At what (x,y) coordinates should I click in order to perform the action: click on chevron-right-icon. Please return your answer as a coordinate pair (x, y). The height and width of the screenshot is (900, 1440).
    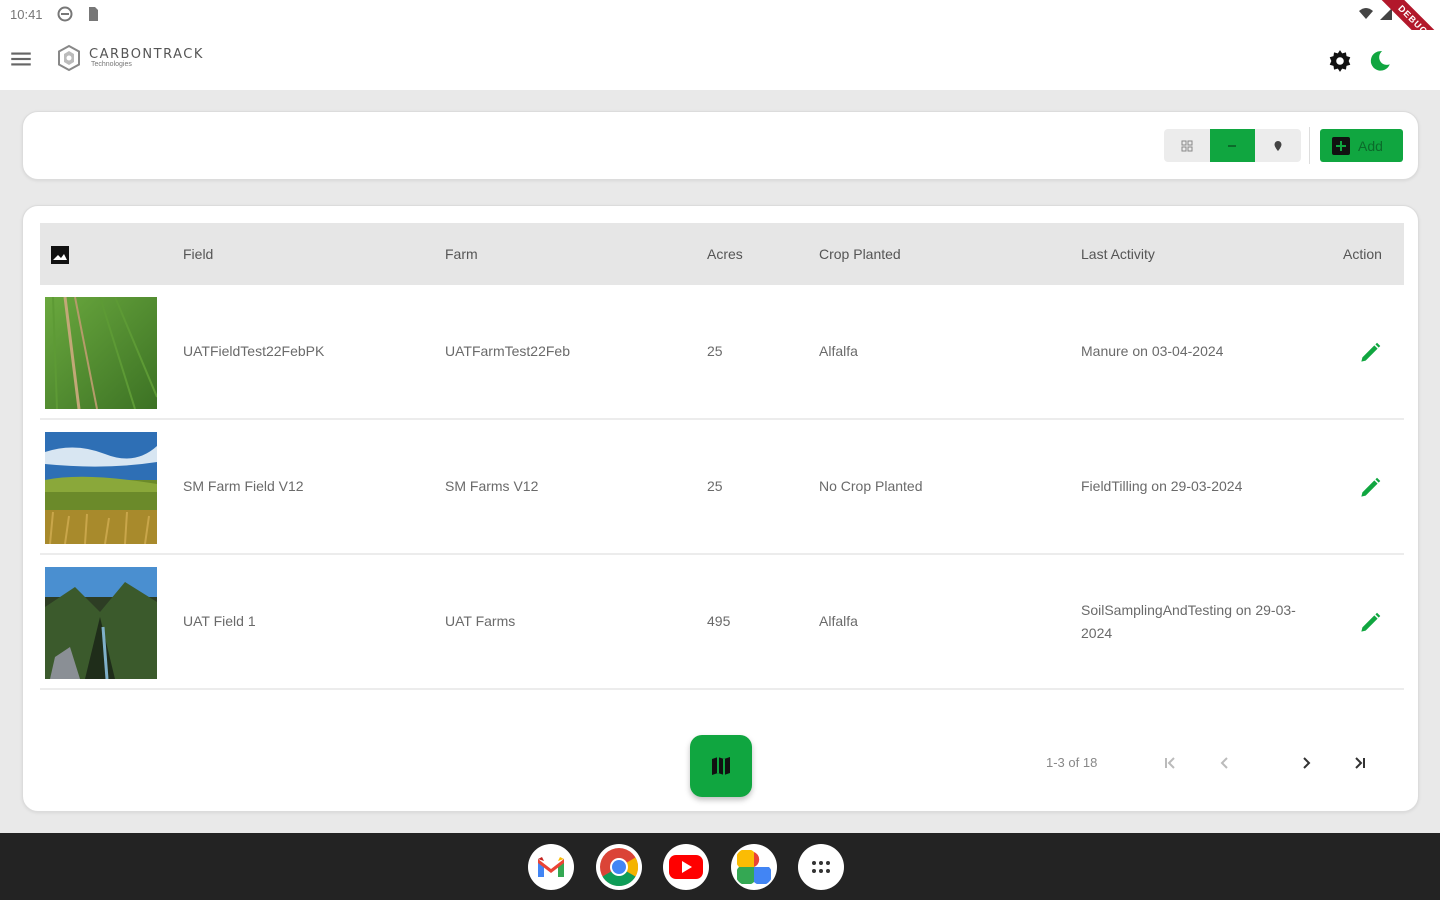
    Looking at the image, I should click on (1307, 763).